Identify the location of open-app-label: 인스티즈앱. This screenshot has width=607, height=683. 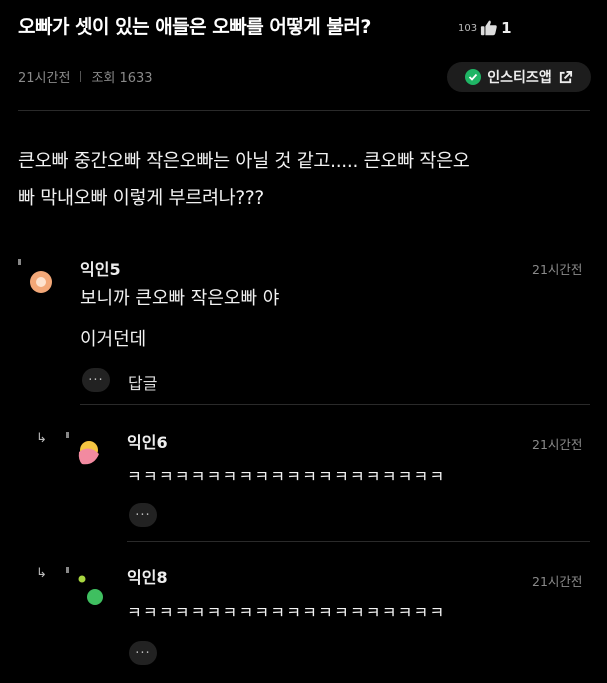
(519, 78).